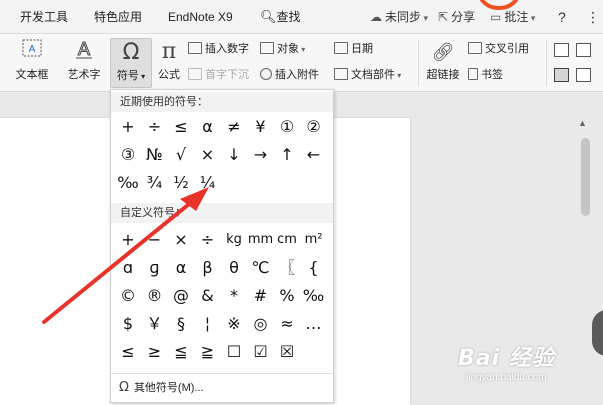 The image size is (603, 405). What do you see at coordinates (118, 17) in the screenshot?
I see `tab-special-apps: 特色应用` at bounding box center [118, 17].